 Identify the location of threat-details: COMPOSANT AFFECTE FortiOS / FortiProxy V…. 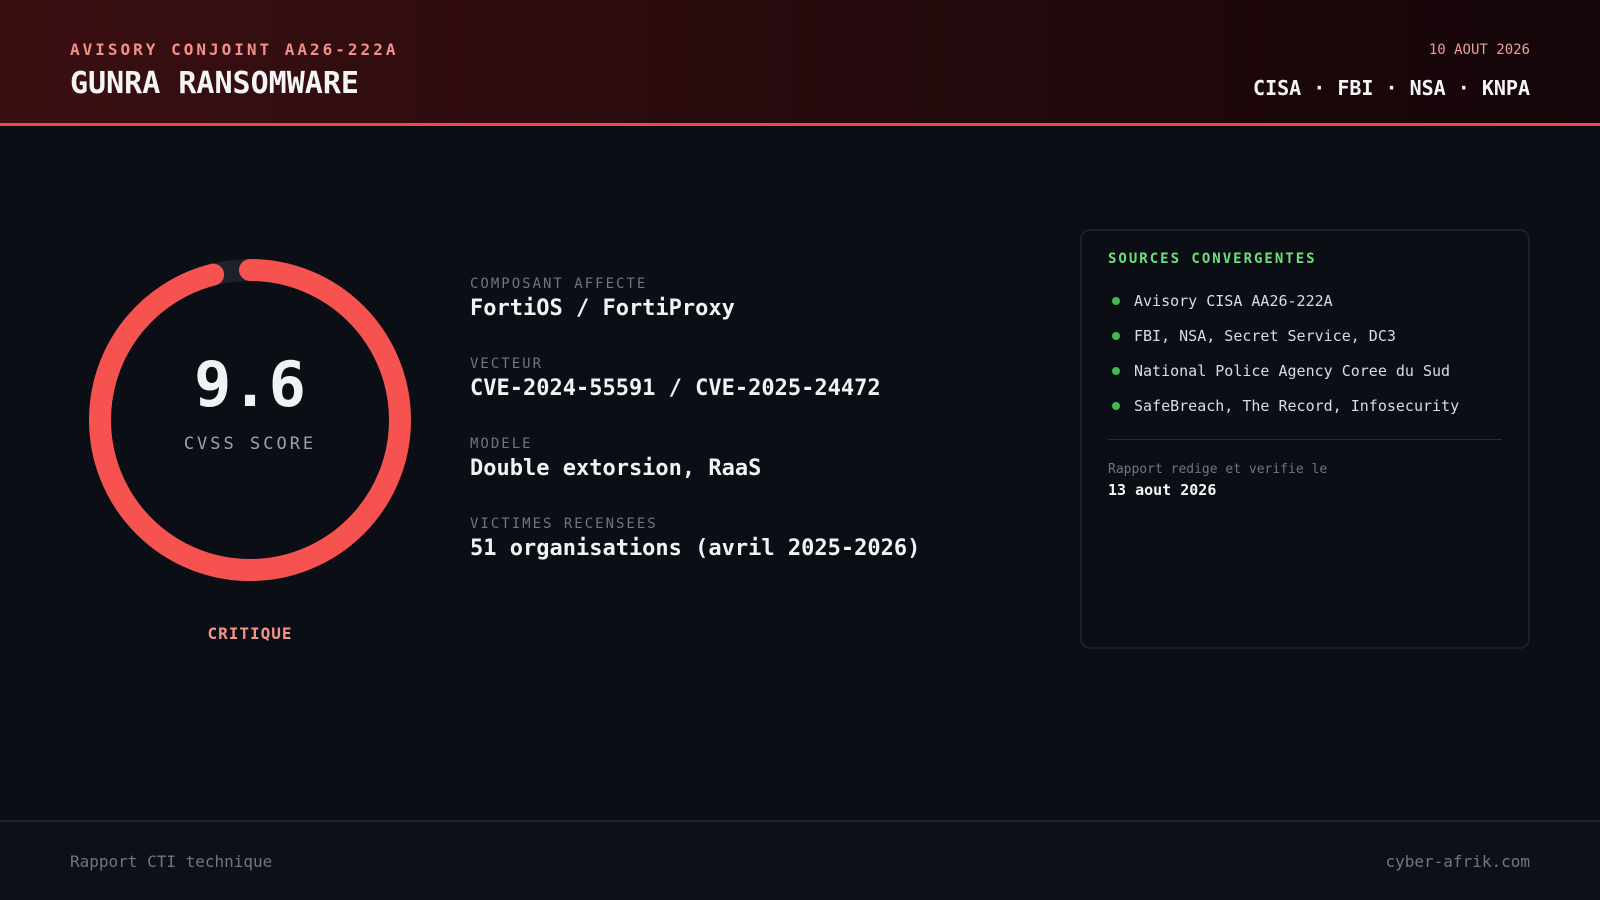
(695, 436).